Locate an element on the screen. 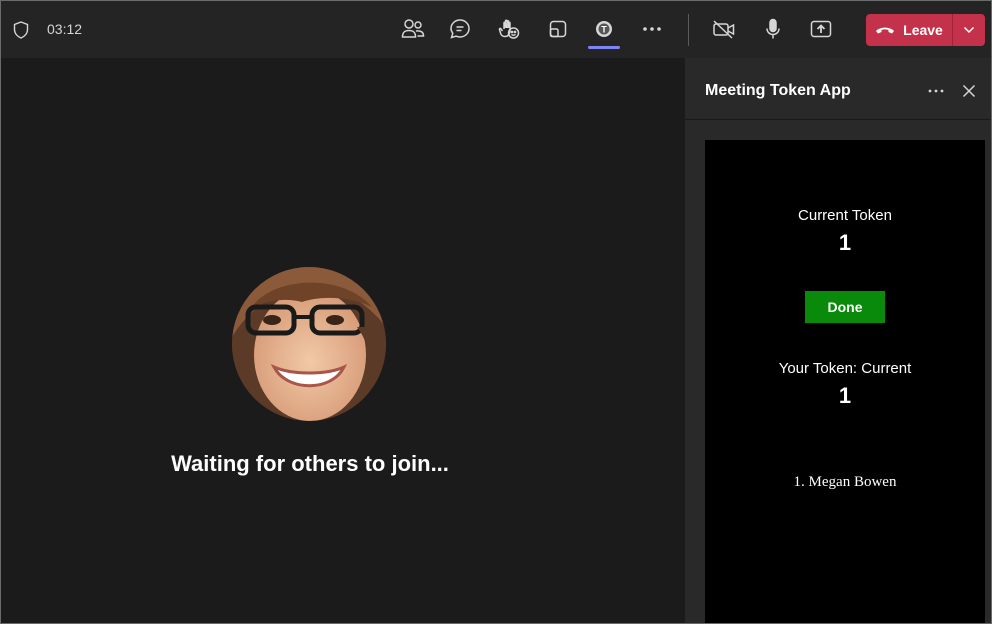  mic-icon is located at coordinates (773, 28).